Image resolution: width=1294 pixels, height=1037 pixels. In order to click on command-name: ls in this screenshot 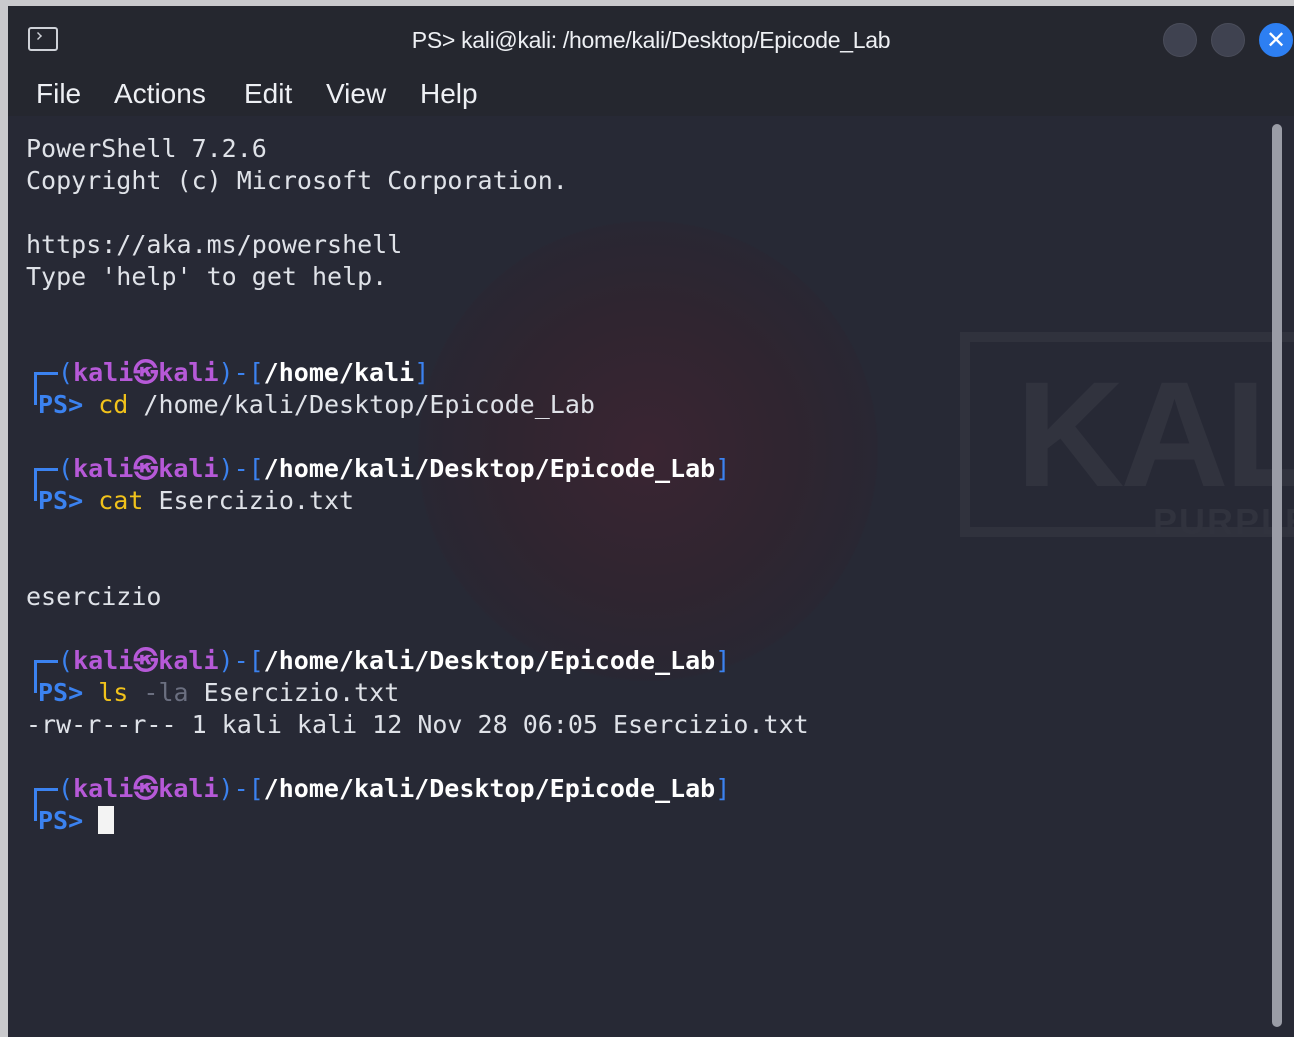, I will do `click(113, 692)`.